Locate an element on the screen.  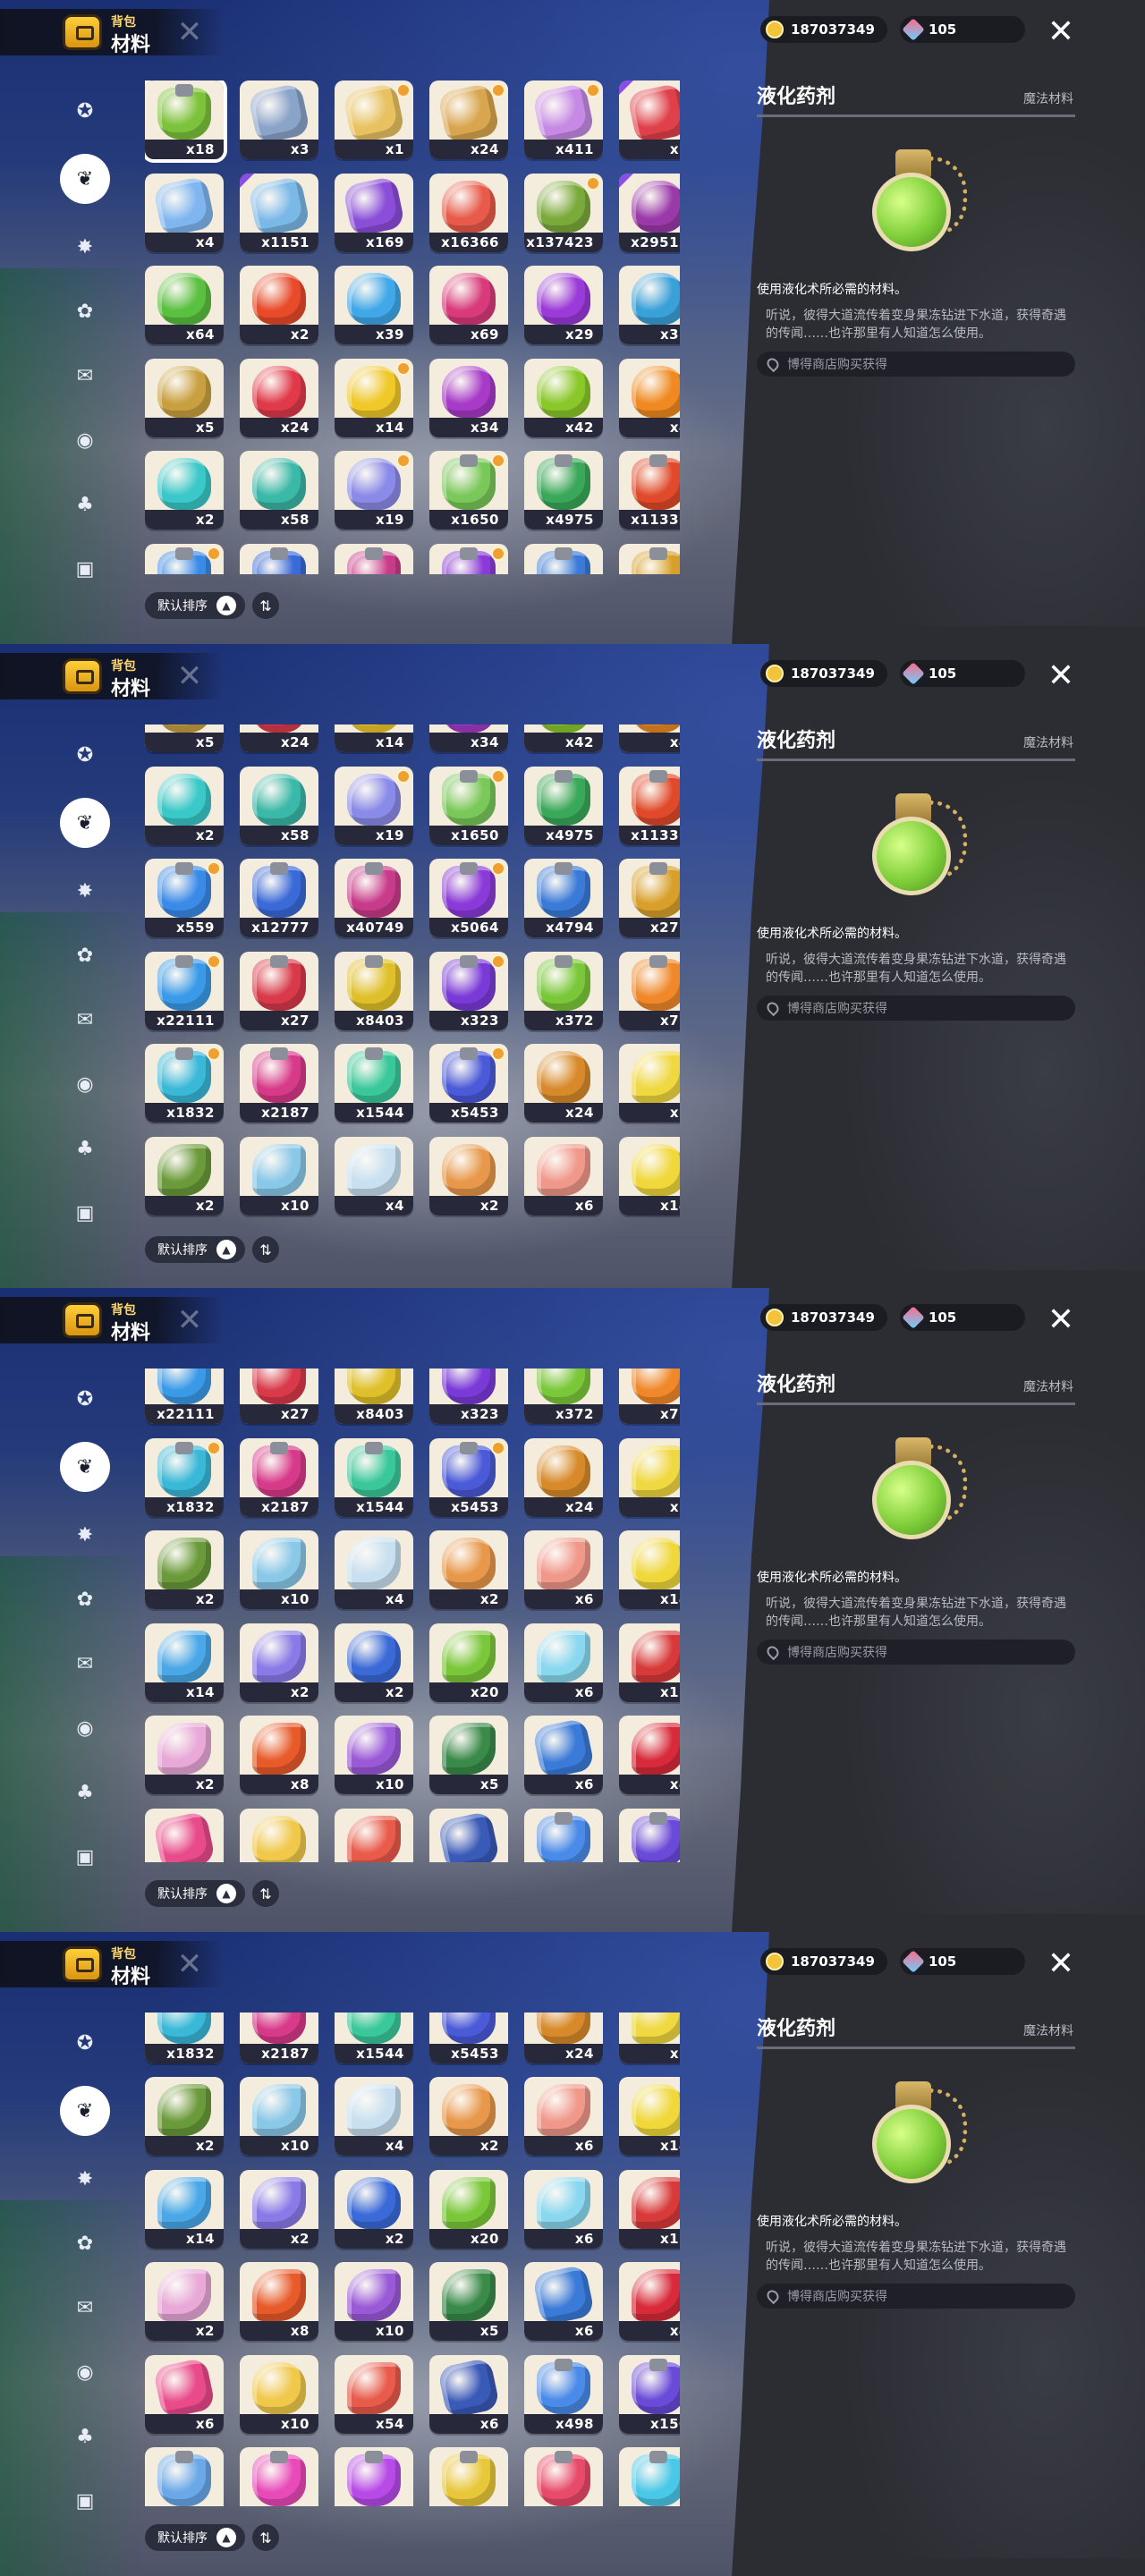
item-slot: x612 is located at coordinates (374, 2476).